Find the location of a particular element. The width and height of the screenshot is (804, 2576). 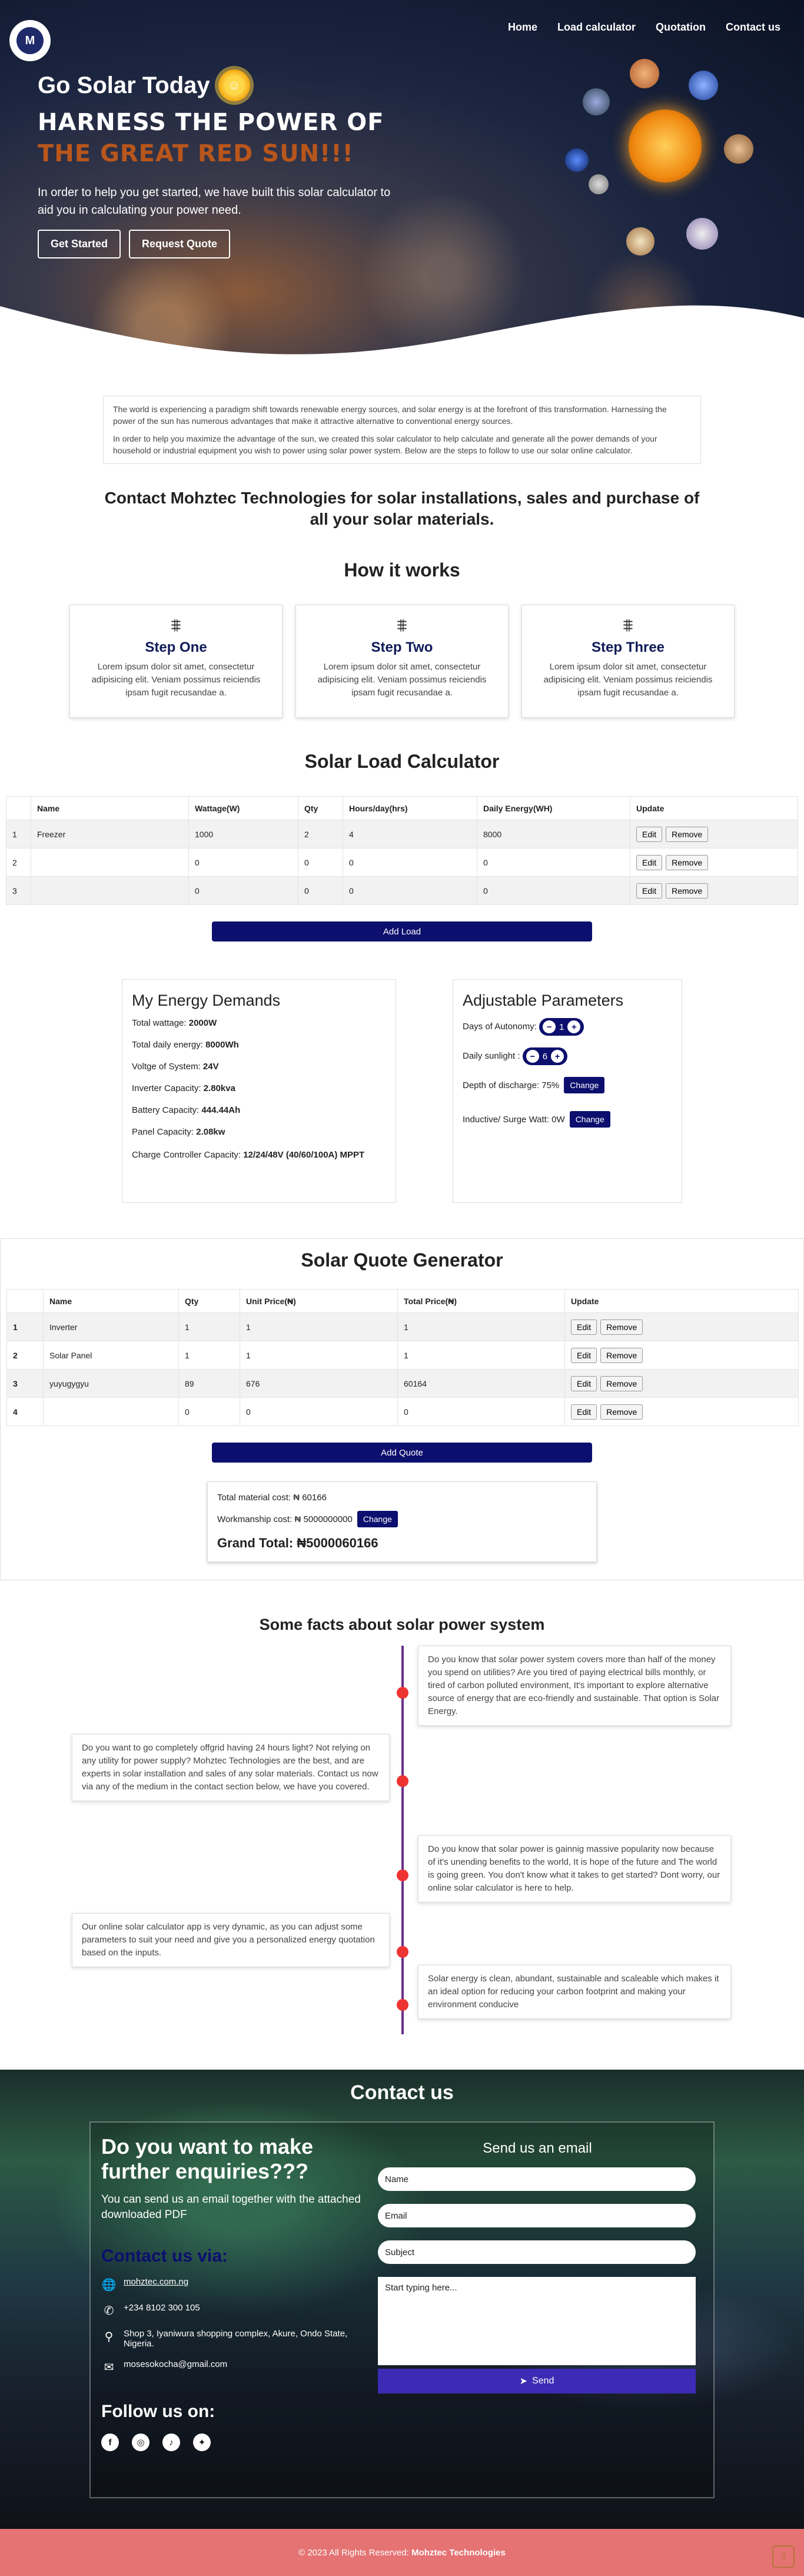

request-quote-button: Request Quote is located at coordinates (180, 244).